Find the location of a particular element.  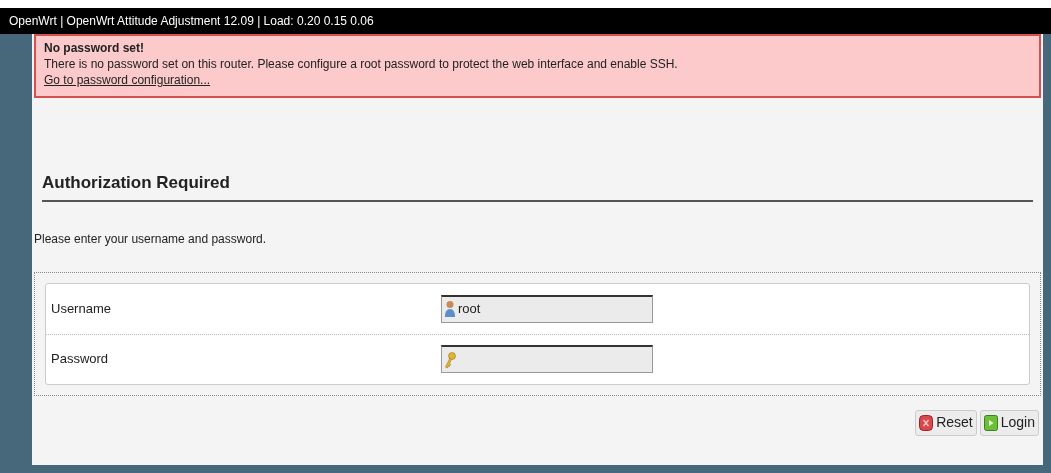

intro-text: Please enter your username and password. is located at coordinates (151, 239).